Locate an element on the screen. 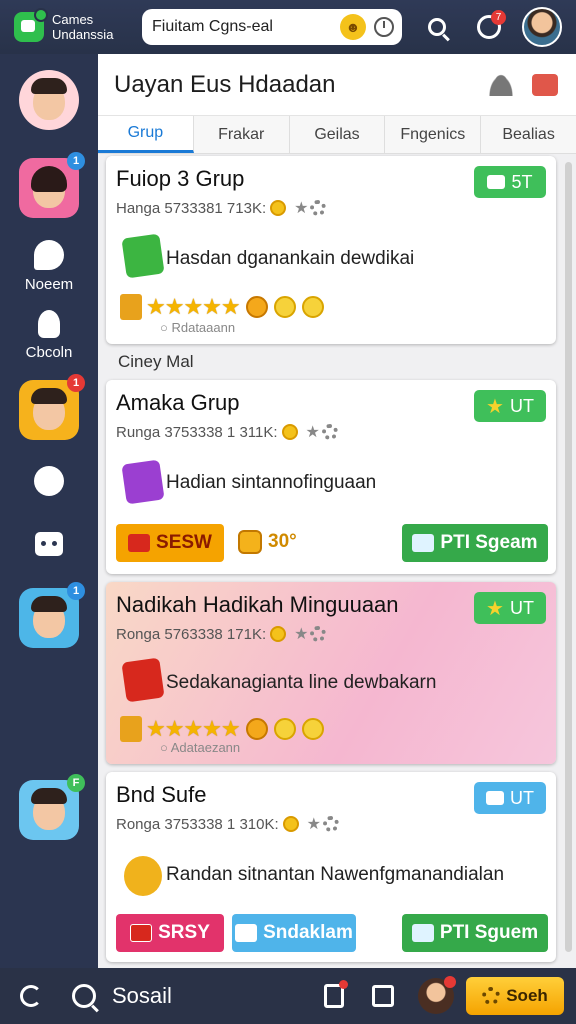 This screenshot has height=1024, width=576. rail-item-cbcoln: Cbcoln is located at coordinates (49, 335).